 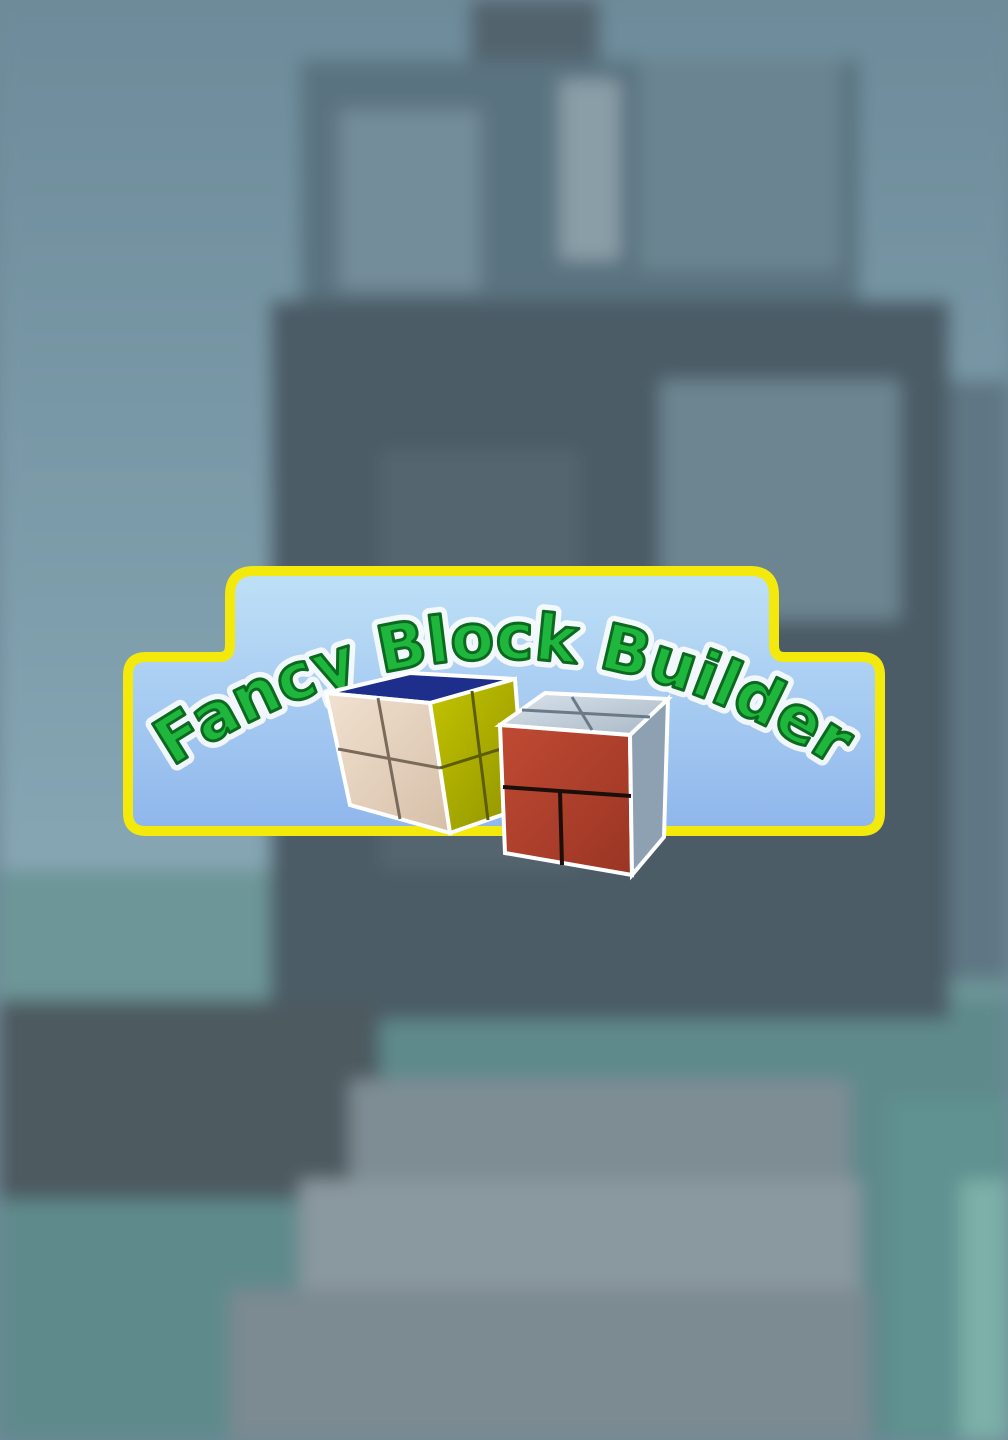 What do you see at coordinates (583, 785) in the screenshot?
I see `brick-cube-icon` at bounding box center [583, 785].